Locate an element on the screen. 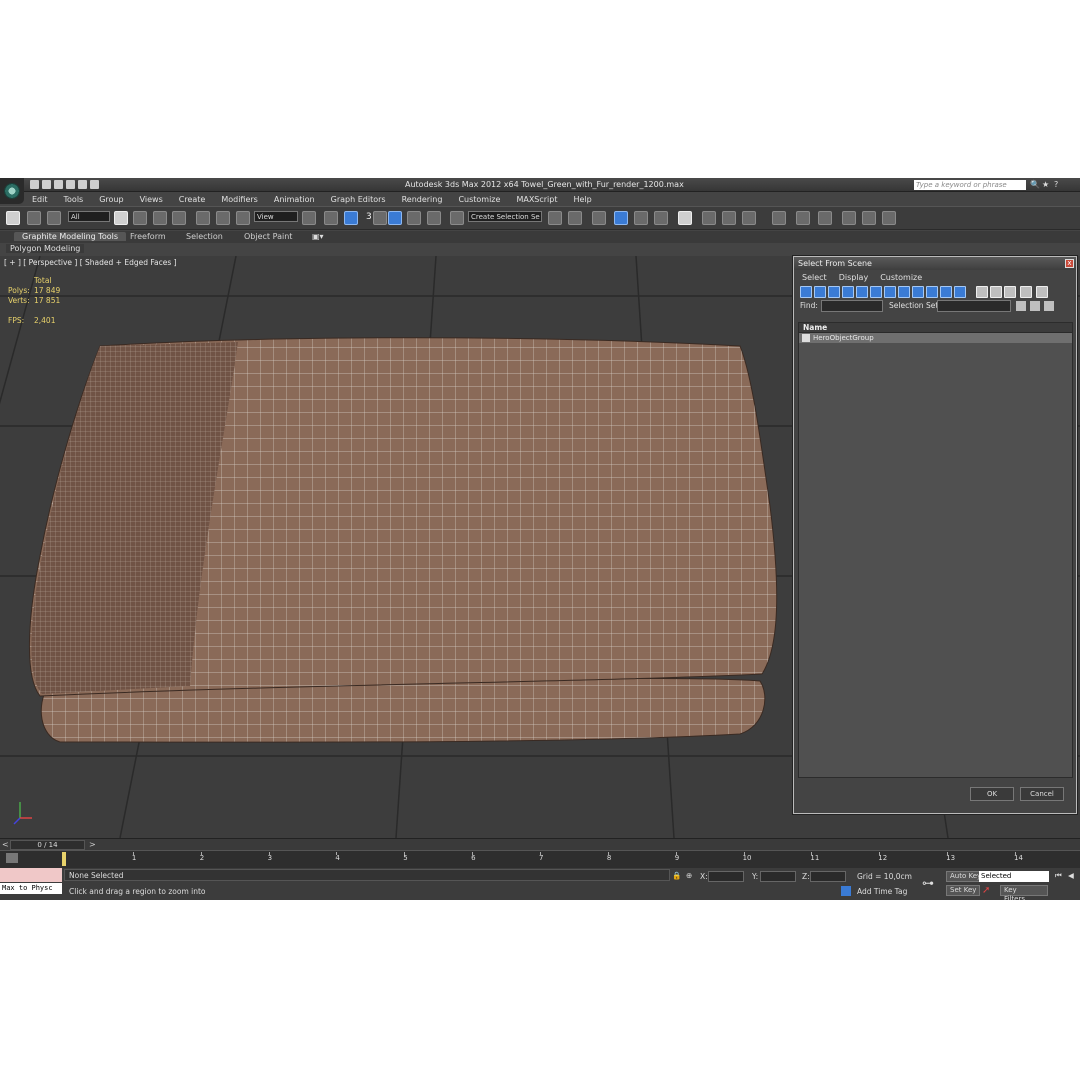  move-icon is located at coordinates (203, 218).